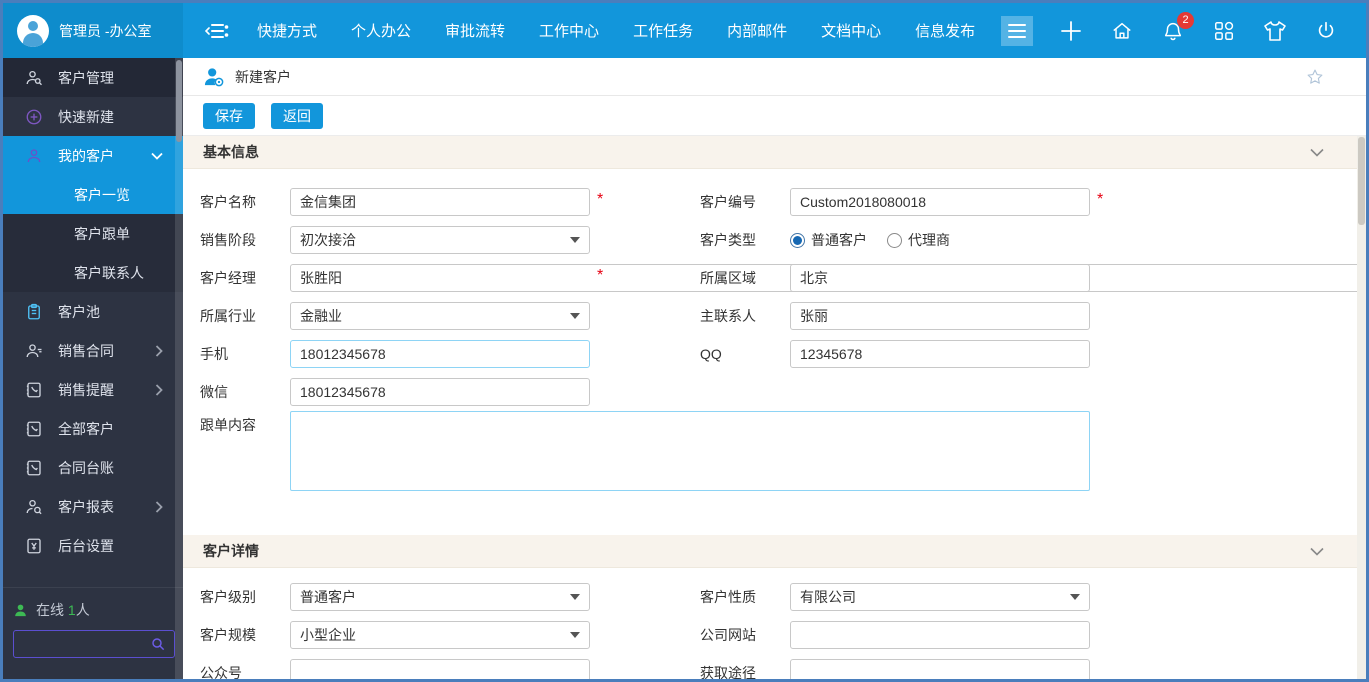  Describe the element at coordinates (93, 77) in the screenshot. I see `sidebar-item-customer-management: 客户管理` at that location.